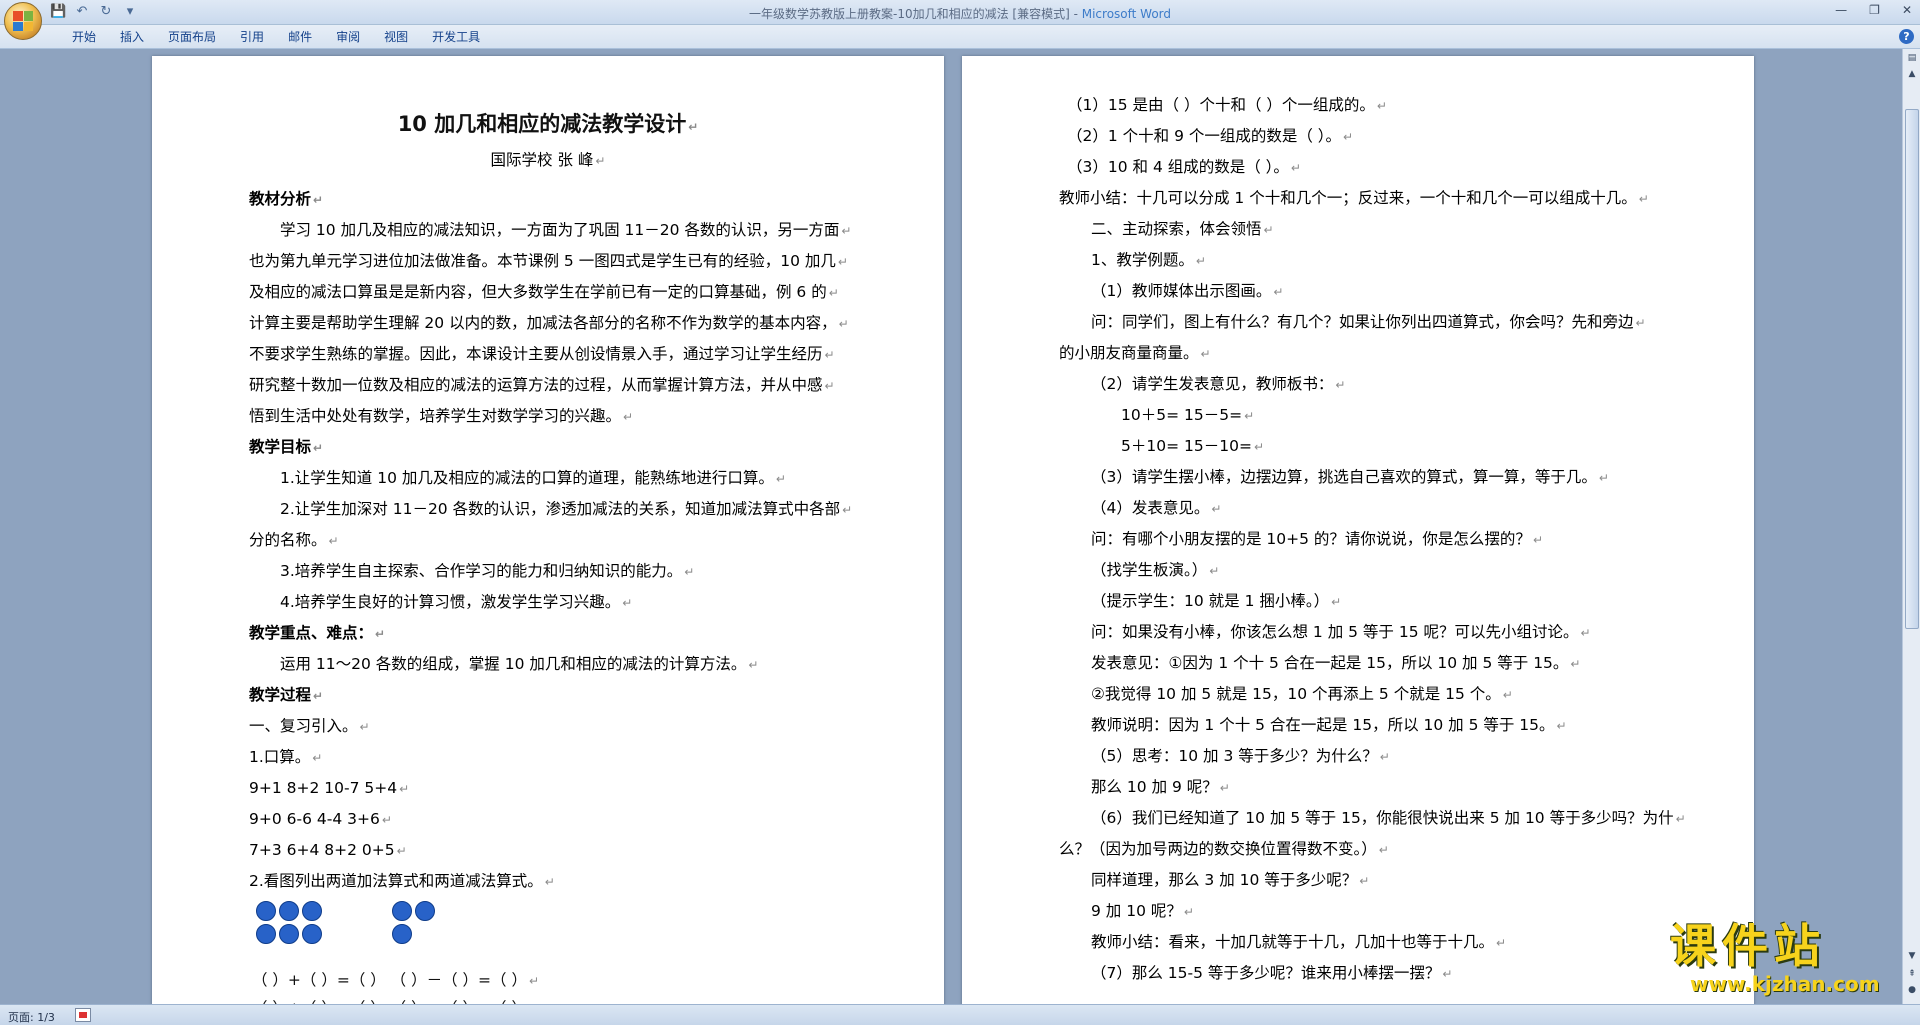  What do you see at coordinates (323, 788) in the screenshot?
I see `line-text: 9+1 8+2 10-7 5+4` at bounding box center [323, 788].